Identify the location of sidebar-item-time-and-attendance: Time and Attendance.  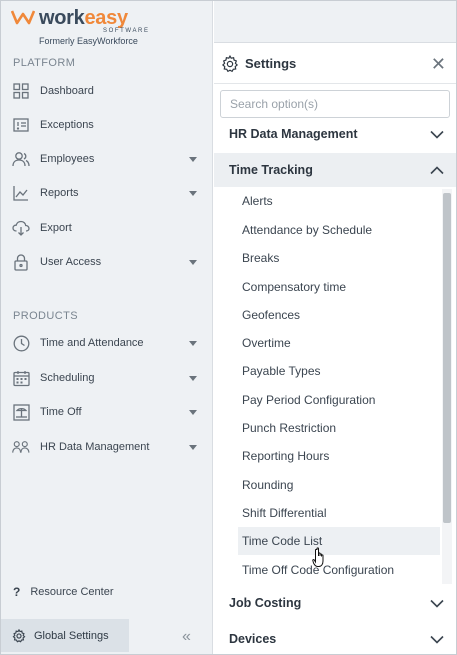
(106, 343).